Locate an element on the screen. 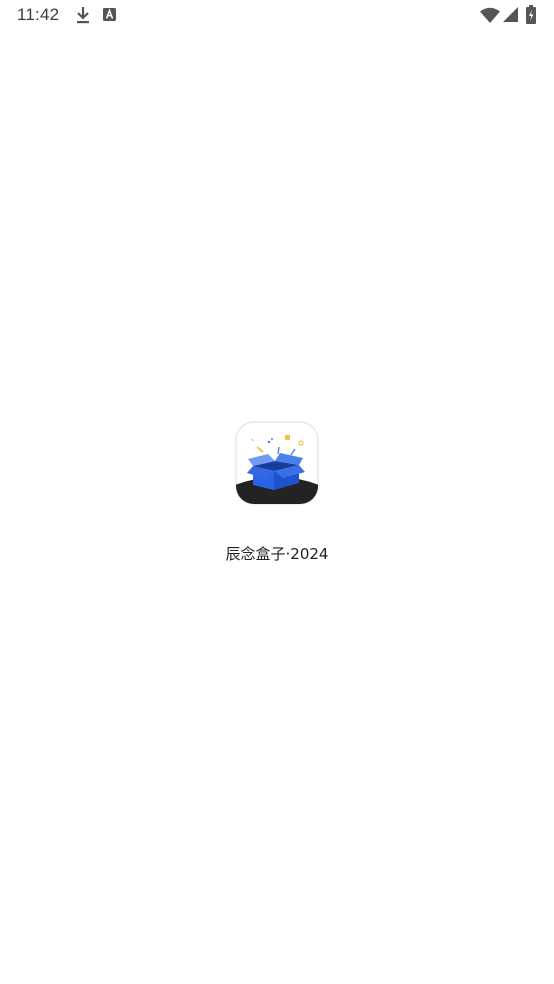 The width and height of the screenshot is (554, 984). wifi-icon is located at coordinates (490, 15).